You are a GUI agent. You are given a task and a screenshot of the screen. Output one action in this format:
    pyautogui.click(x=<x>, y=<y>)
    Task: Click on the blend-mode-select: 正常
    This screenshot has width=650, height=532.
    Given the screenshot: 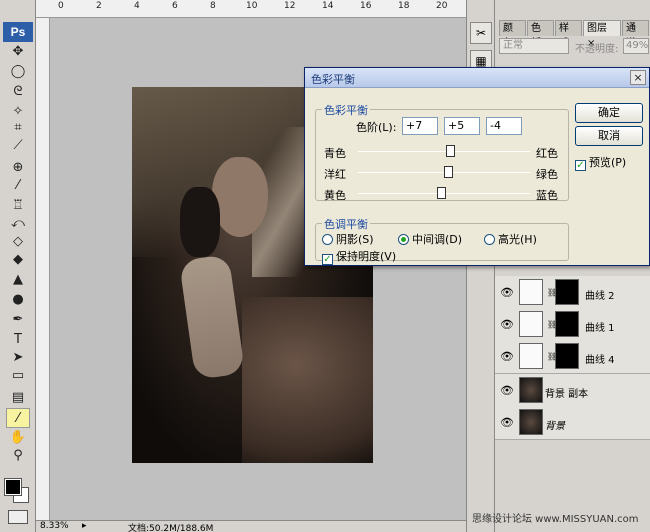 What is the action you would take?
    pyautogui.click(x=534, y=46)
    